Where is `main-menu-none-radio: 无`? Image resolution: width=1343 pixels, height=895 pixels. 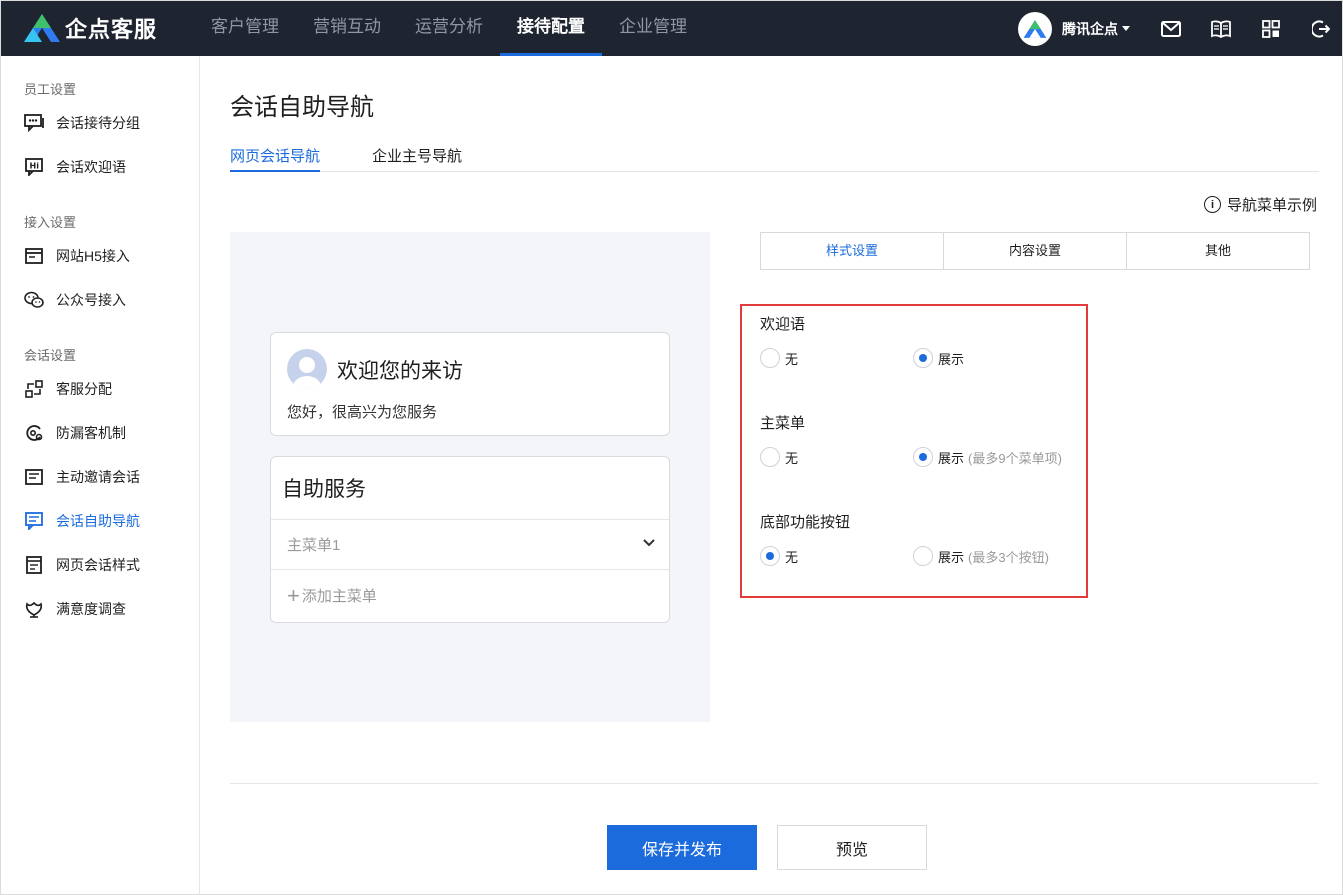
main-menu-none-radio: 无 is located at coordinates (779, 457).